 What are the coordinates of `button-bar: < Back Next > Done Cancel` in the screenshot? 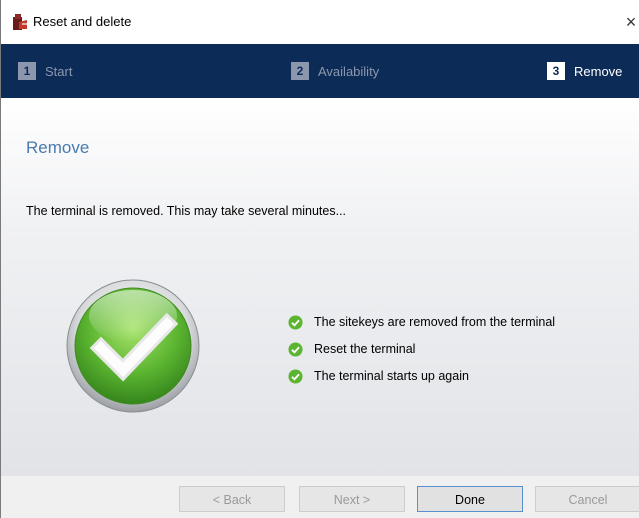 It's located at (320, 497).